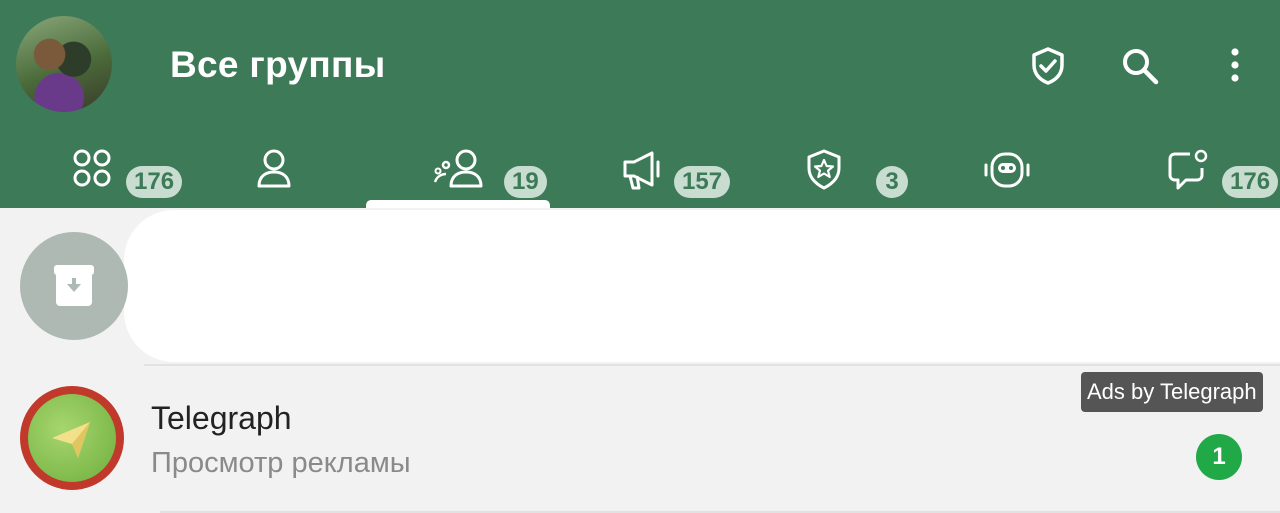 This screenshot has width=1280, height=513. I want to click on chat-bubble-icon, so click(1188, 169).